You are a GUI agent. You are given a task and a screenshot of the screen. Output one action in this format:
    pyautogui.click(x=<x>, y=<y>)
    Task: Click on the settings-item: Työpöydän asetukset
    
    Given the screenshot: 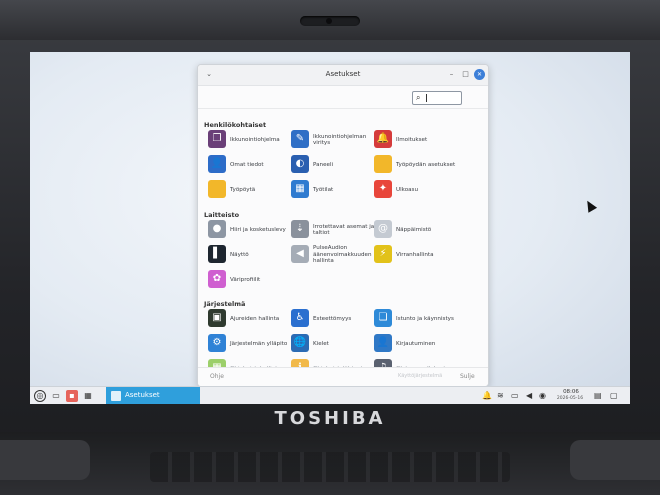 What is the action you would take?
    pyautogui.click(x=416, y=165)
    